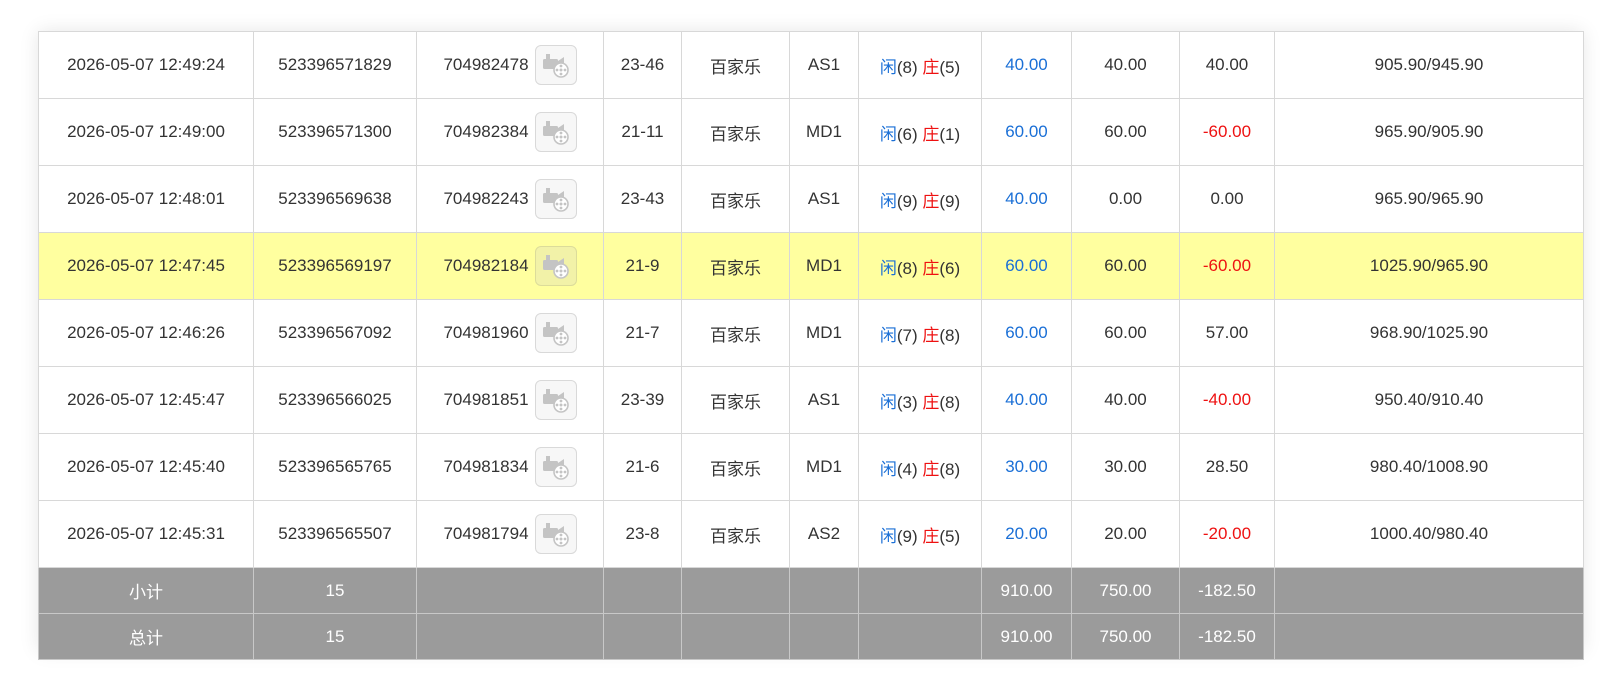  I want to click on win-loss: -40.00, so click(1227, 400).